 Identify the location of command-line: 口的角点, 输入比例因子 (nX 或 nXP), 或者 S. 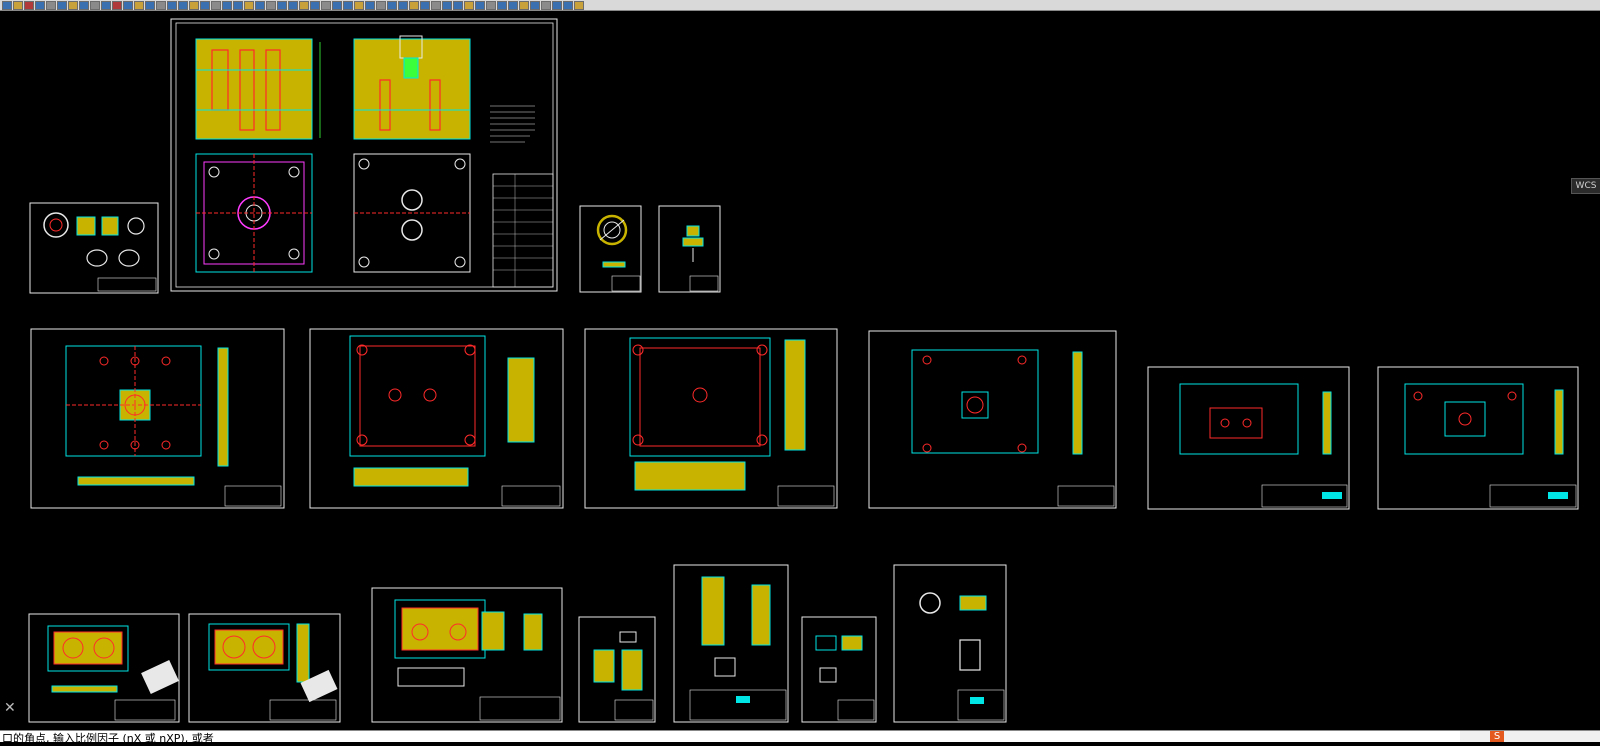
(800, 737).